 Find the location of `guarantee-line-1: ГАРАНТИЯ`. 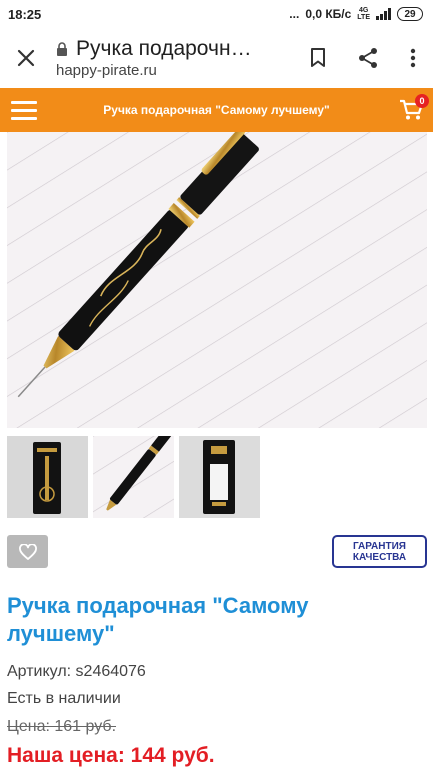

guarantee-line-1: ГАРАНТИЯ is located at coordinates (379, 546).